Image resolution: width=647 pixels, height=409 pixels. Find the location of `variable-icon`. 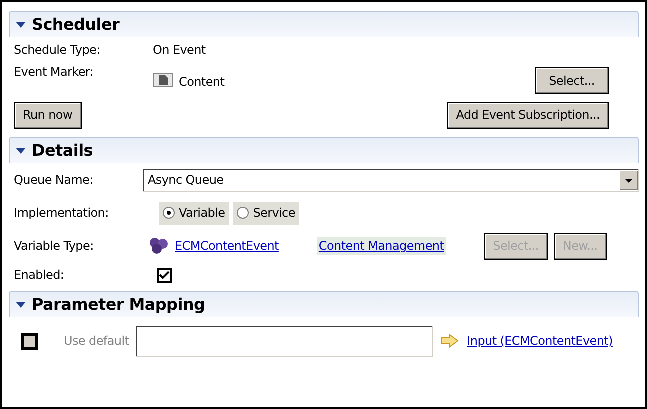

variable-icon is located at coordinates (159, 246).